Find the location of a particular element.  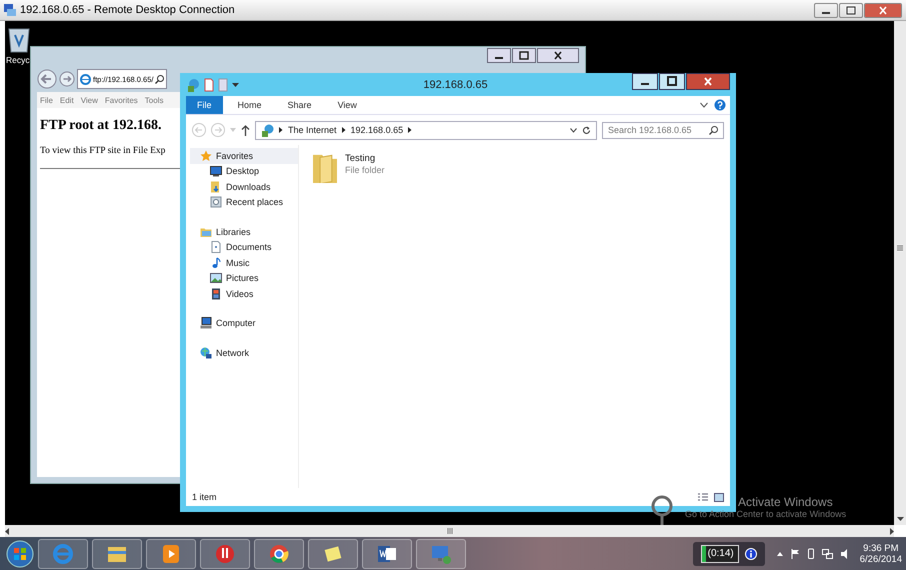

menu-item: File is located at coordinates (46, 100).